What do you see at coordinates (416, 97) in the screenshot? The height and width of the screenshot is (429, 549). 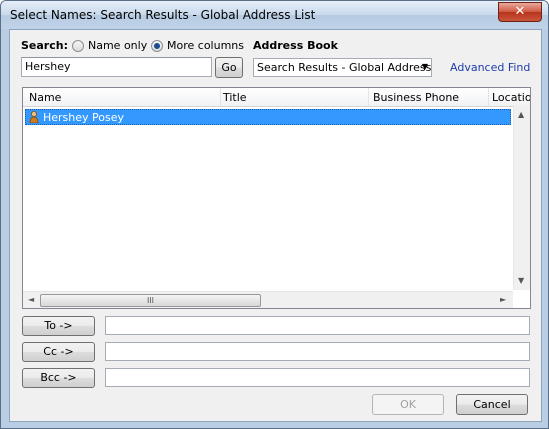 I see `column-header-business-phone: Business Phone` at bounding box center [416, 97].